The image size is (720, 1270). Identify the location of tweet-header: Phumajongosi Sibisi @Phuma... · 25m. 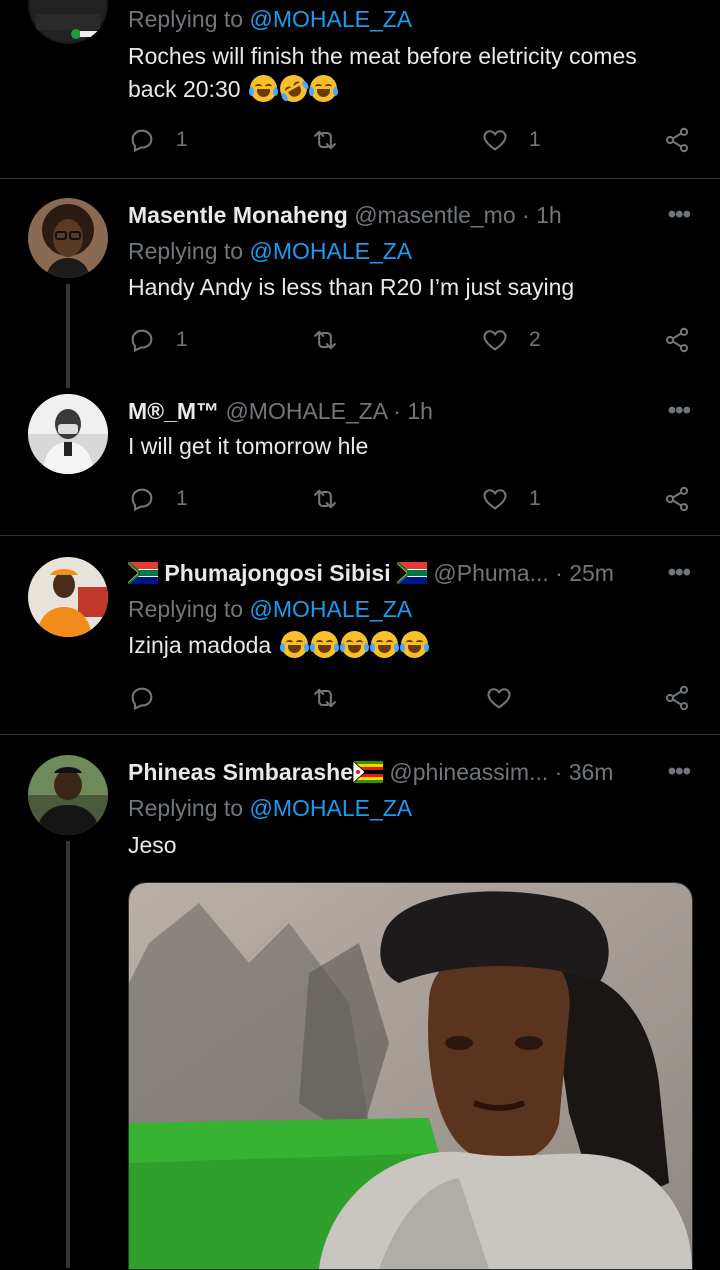
(409, 573).